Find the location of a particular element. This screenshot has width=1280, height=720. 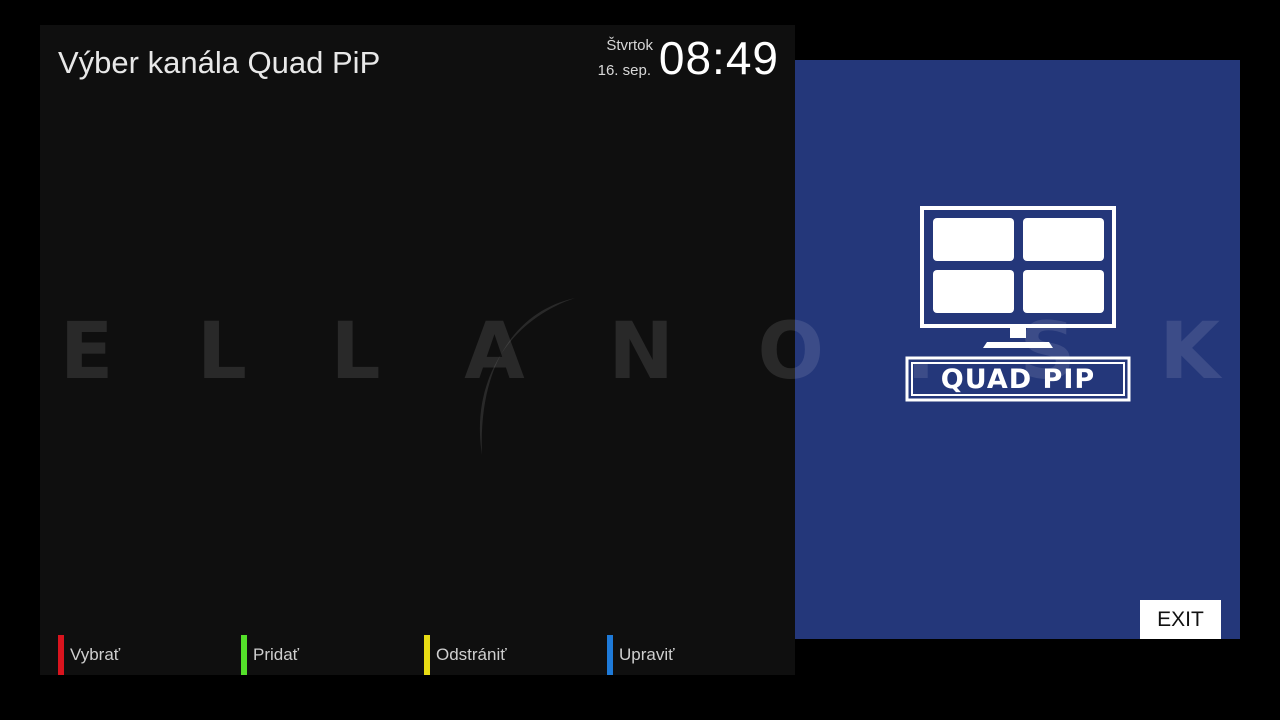

quad-pip-logo: QUAD PIP is located at coordinates (1018, 304).